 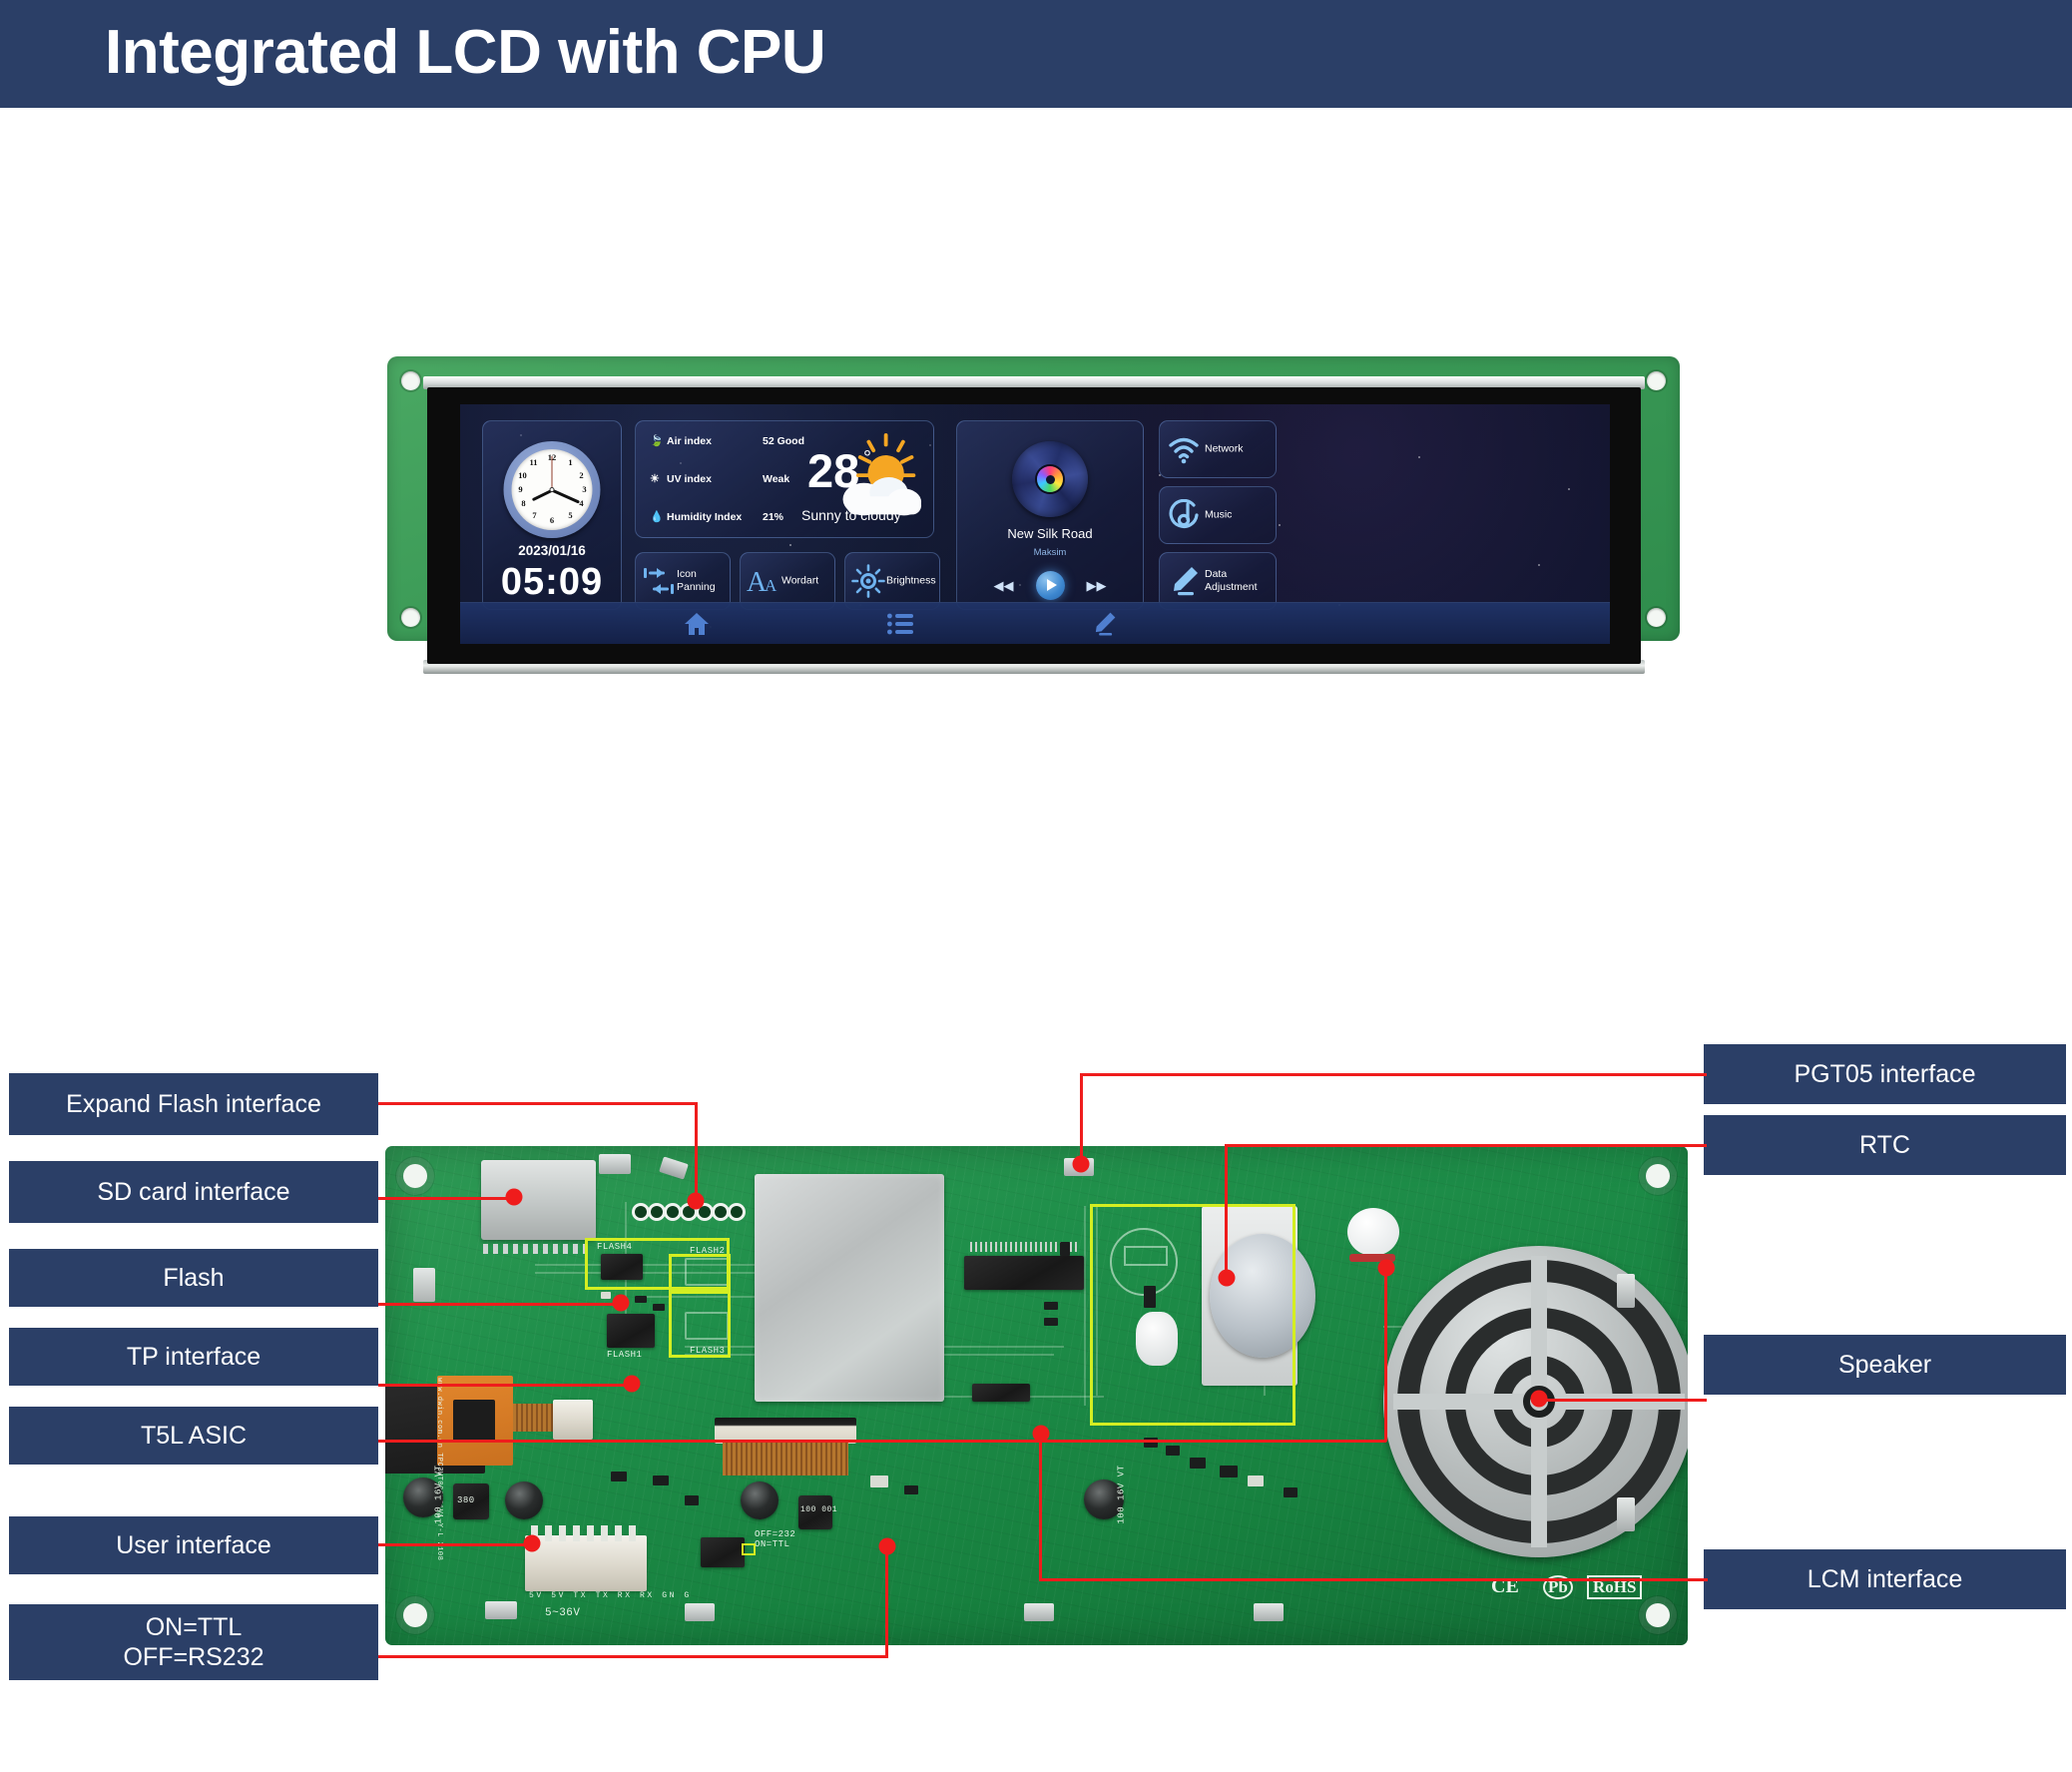 What do you see at coordinates (194, 1104) in the screenshot?
I see `label-expand-flash-interface: Expand Flash interface` at bounding box center [194, 1104].